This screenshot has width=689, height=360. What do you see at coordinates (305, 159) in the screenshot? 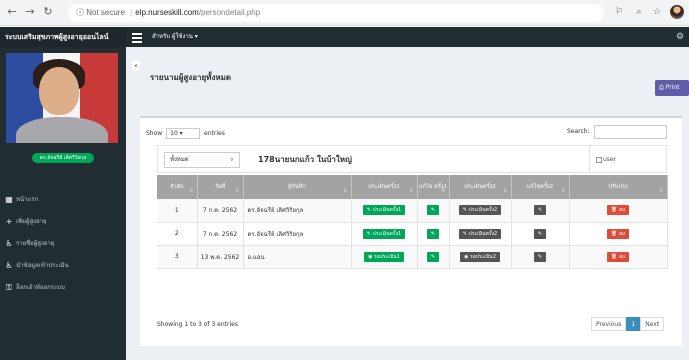
I see `hospital-name: 178นายนกแก้ว ในบ้าใหญ่` at bounding box center [305, 159].